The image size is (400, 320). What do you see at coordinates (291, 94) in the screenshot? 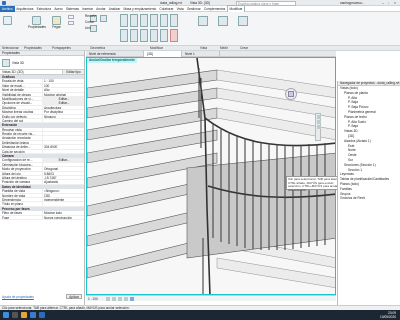
I see `view-cube` at bounding box center [291, 94].